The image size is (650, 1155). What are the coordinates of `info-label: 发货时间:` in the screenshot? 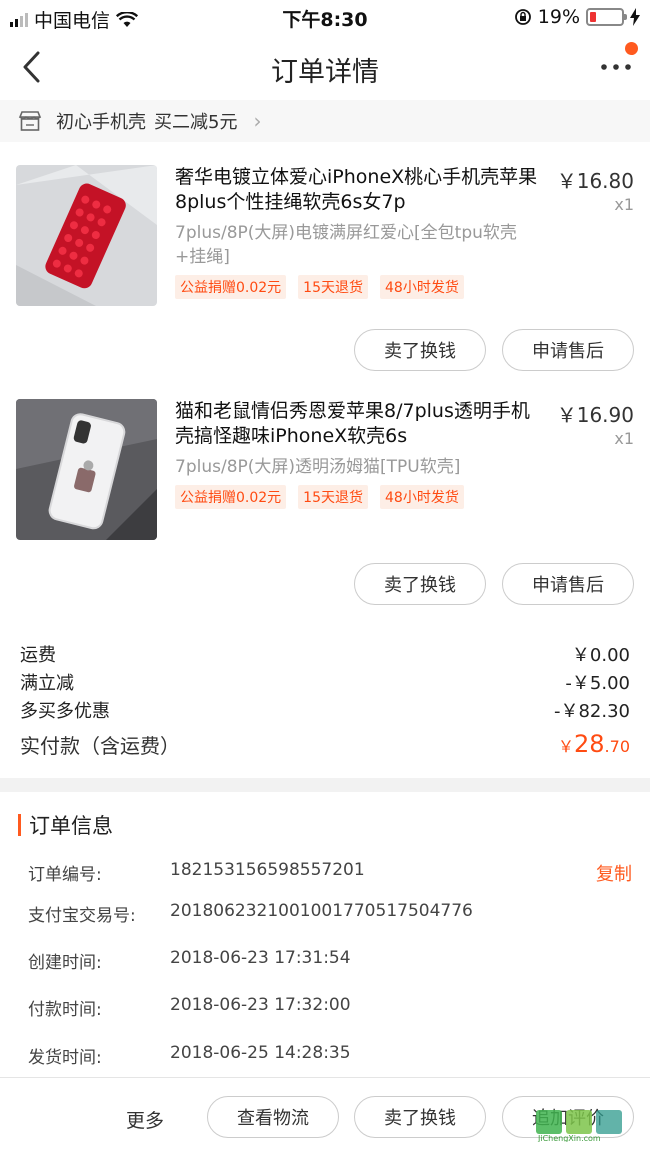 It's located at (65, 1058).